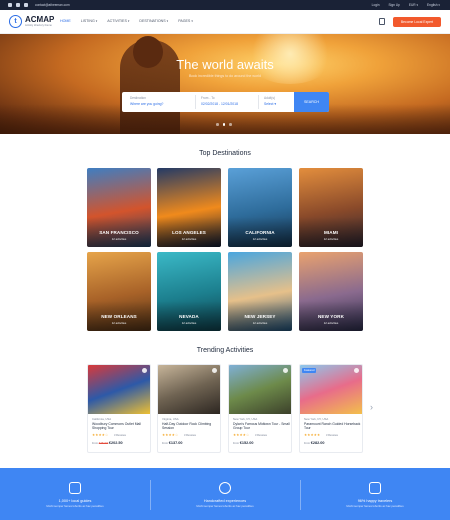 The image size is (450, 520). What do you see at coordinates (189, 232) in the screenshot?
I see `destination-name: LOS ANGELES` at bounding box center [189, 232].